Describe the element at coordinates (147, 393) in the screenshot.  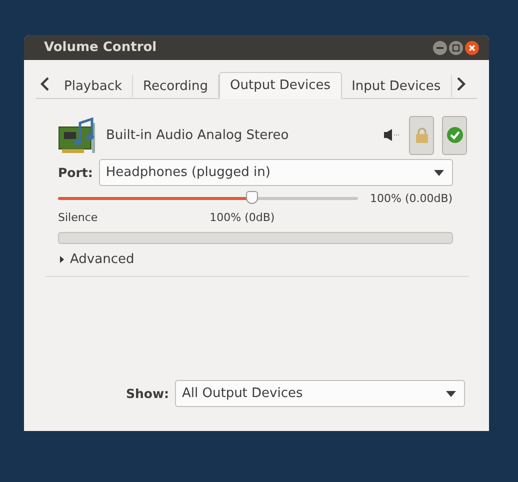
I see `show-label: Show:` at that location.